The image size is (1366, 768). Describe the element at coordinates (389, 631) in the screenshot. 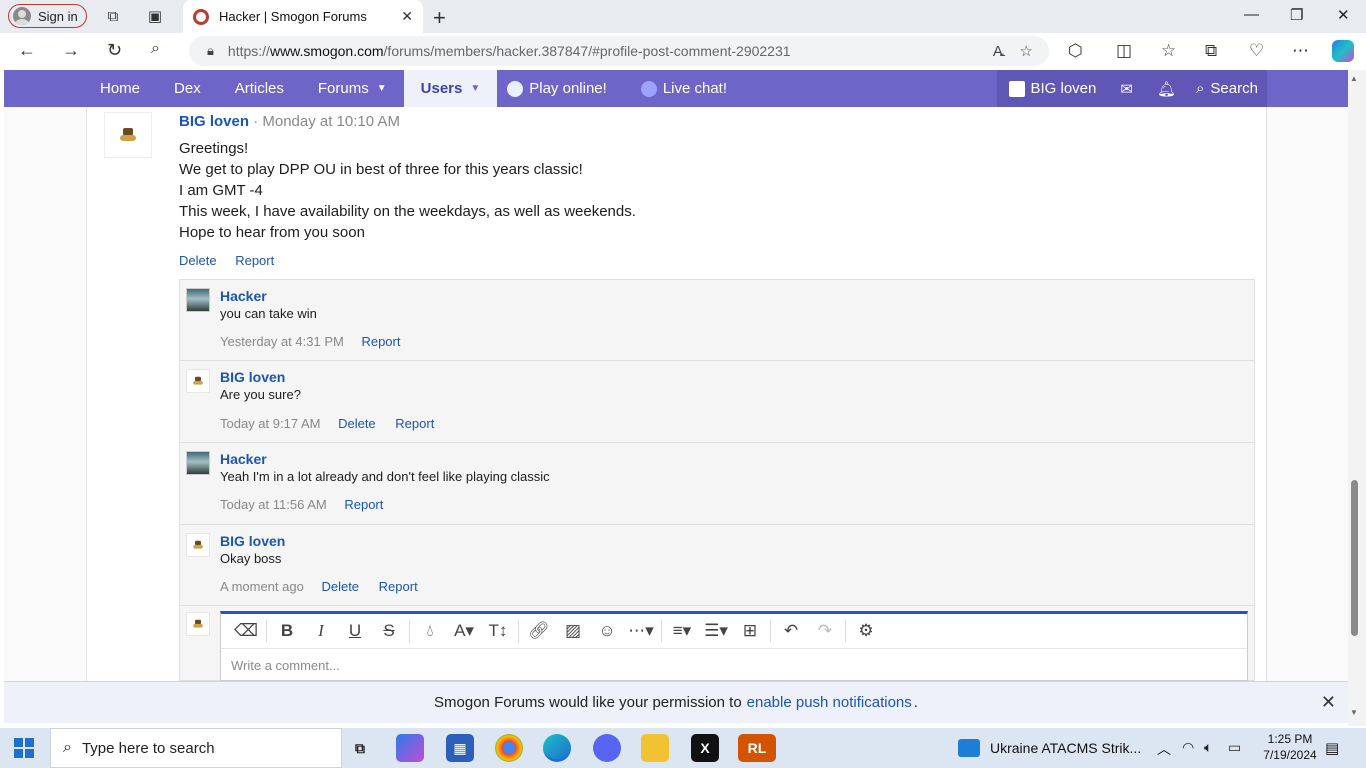

I see `strikethrough-icon: S` at that location.